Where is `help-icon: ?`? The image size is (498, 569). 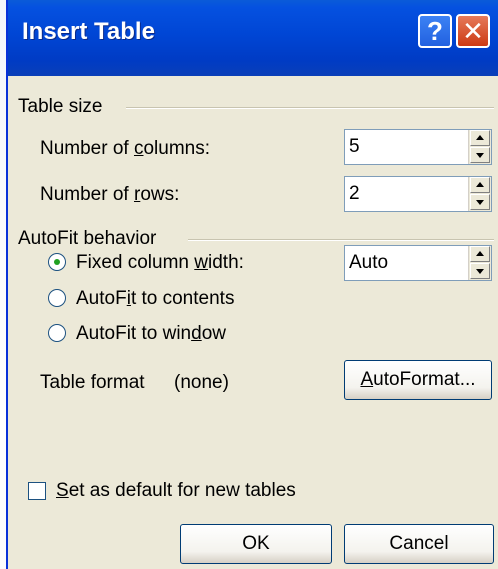
help-icon: ? is located at coordinates (435, 31).